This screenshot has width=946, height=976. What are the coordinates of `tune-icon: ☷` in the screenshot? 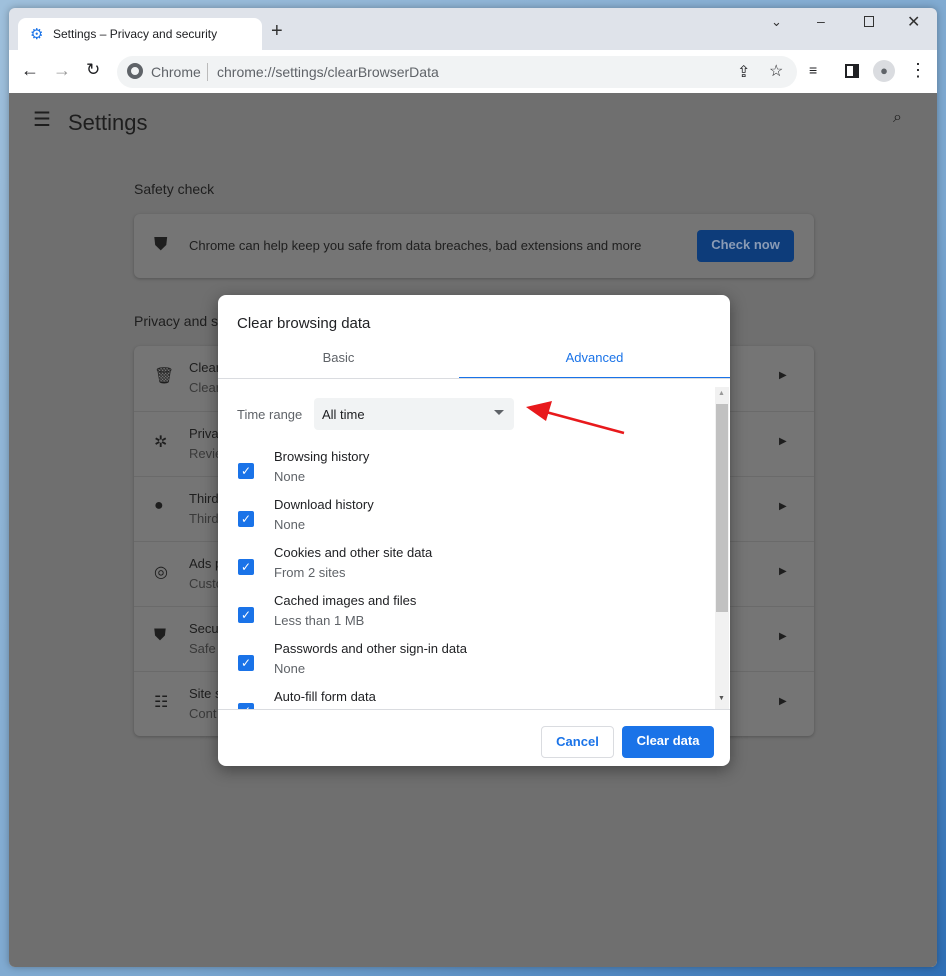 It's located at (161, 702).